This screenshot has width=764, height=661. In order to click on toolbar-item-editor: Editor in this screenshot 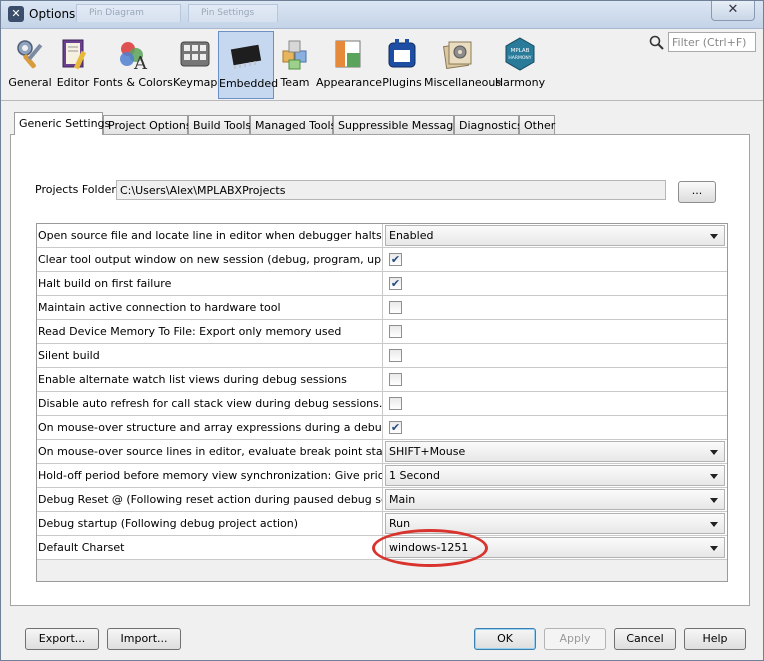, I will do `click(73, 65)`.